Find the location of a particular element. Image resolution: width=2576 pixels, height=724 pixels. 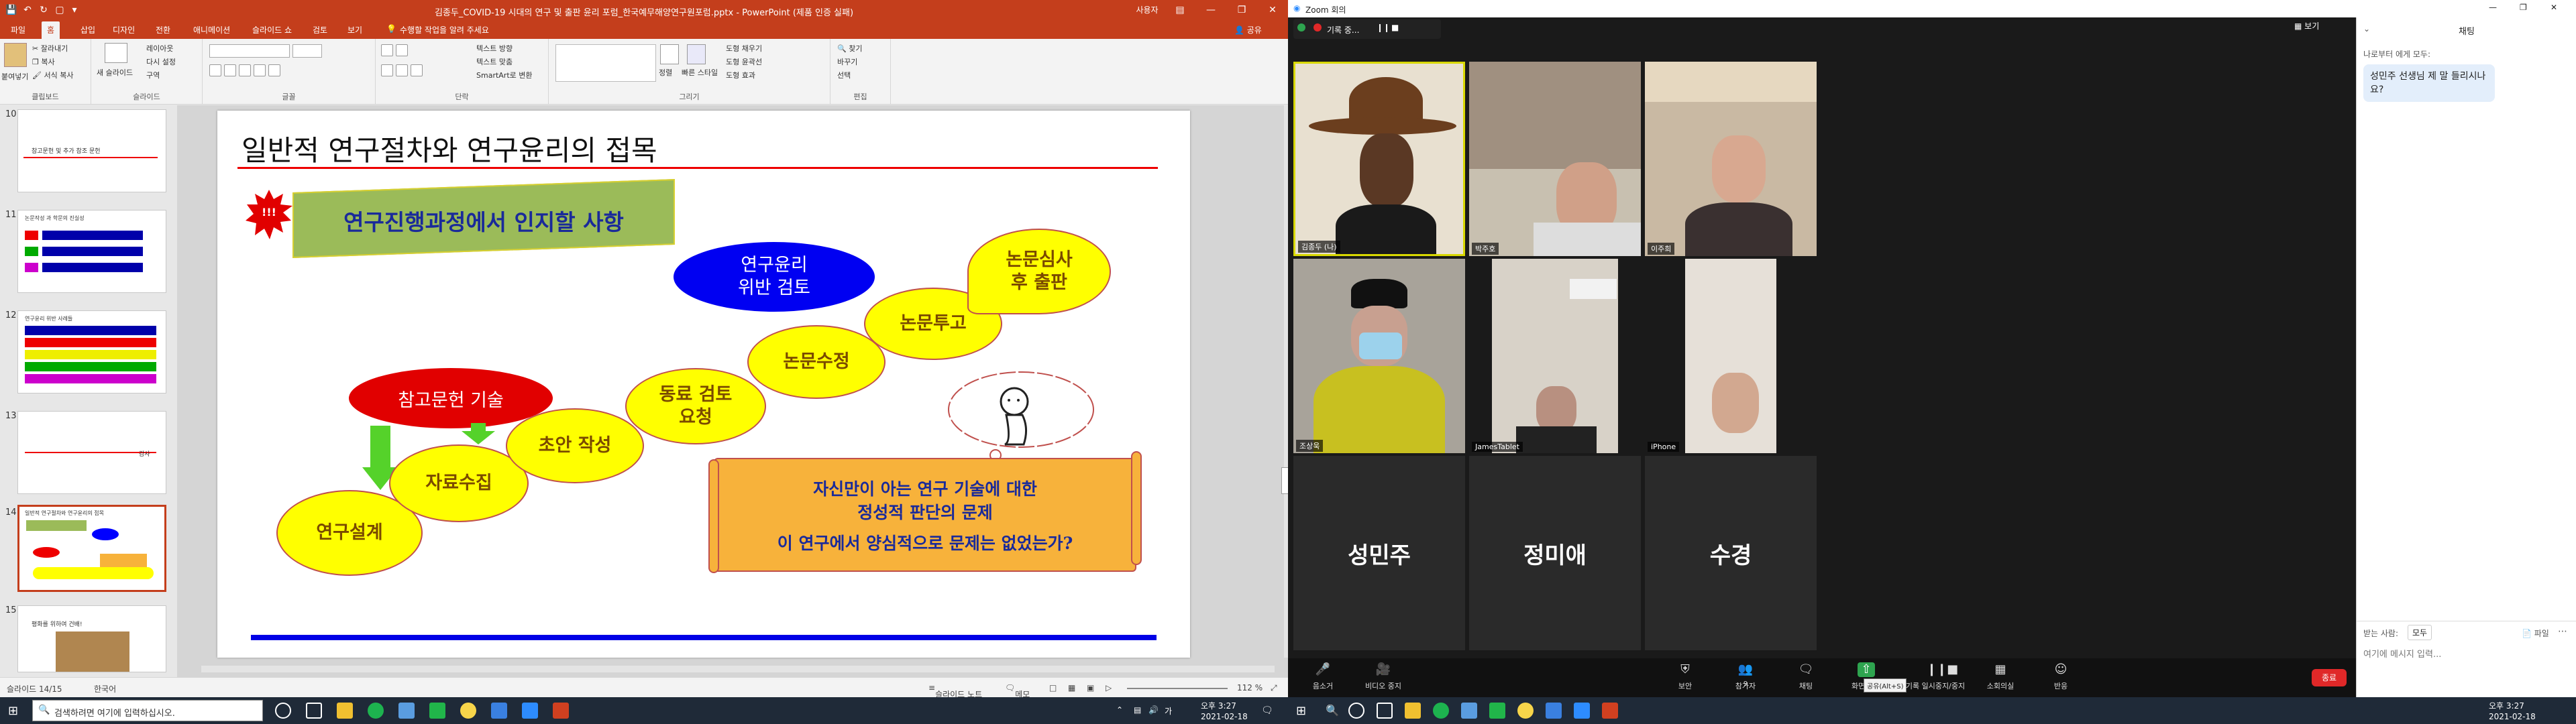

font-color-icon is located at coordinates (274, 70).